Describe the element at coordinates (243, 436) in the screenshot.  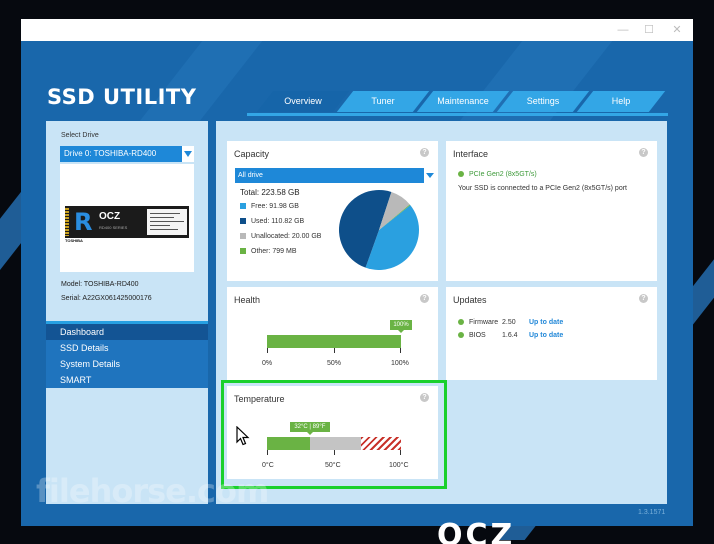
I see `mouse-cursor-icon` at that location.